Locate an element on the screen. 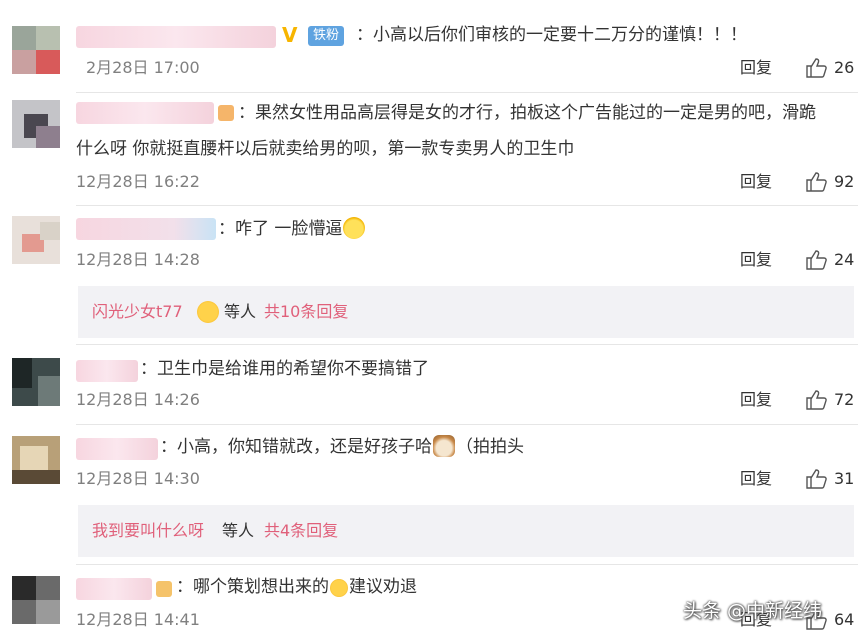 This screenshot has width=858, height=640. cat-face-emoji-icon is located at coordinates (444, 446).